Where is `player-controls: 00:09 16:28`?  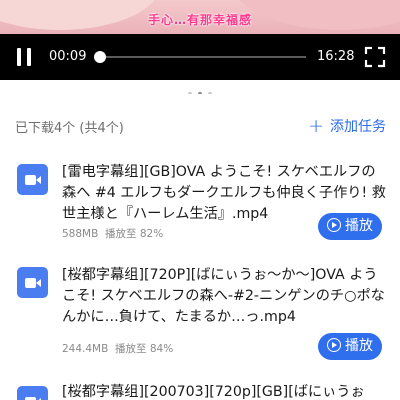
player-controls: 00:09 16:28 is located at coordinates (200, 57).